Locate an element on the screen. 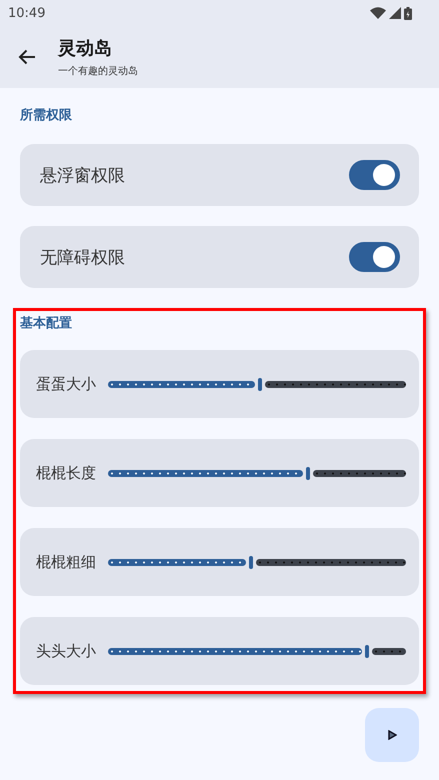 The height and width of the screenshot is (780, 439). status-time: 10:49 is located at coordinates (27, 13).